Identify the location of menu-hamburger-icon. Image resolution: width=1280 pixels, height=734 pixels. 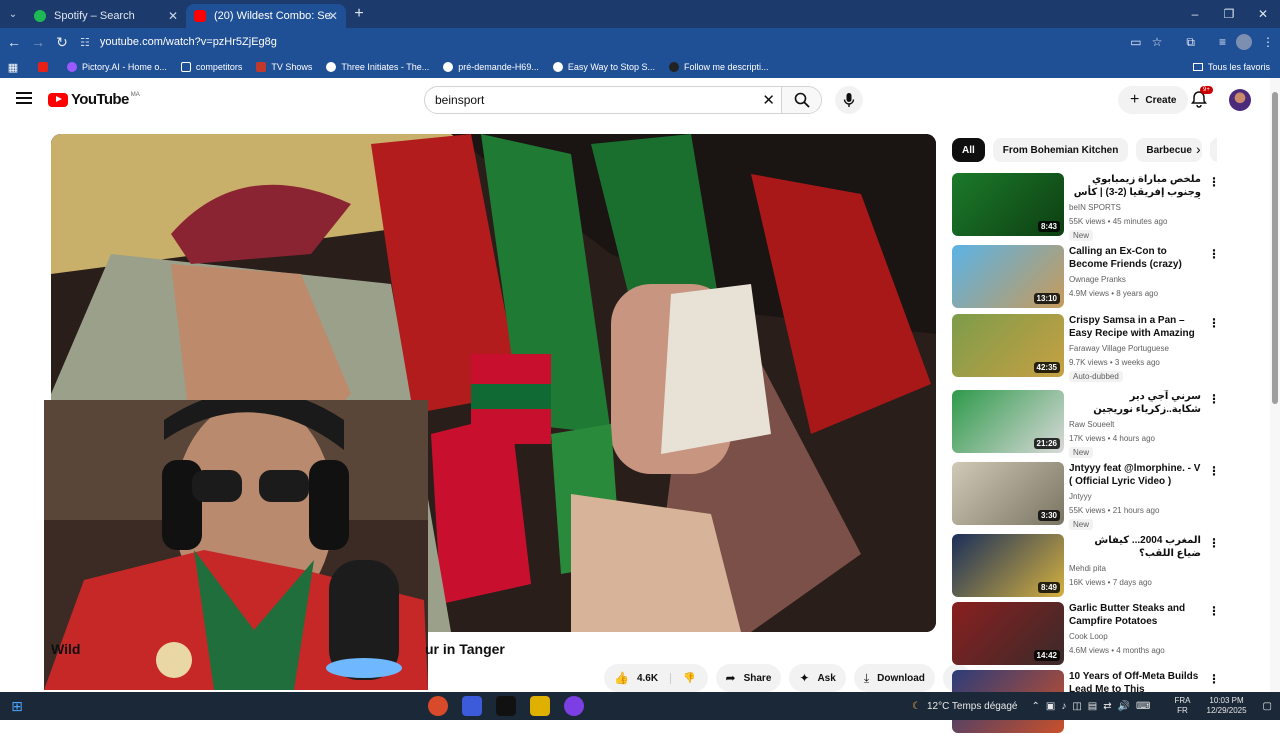
(24, 98).